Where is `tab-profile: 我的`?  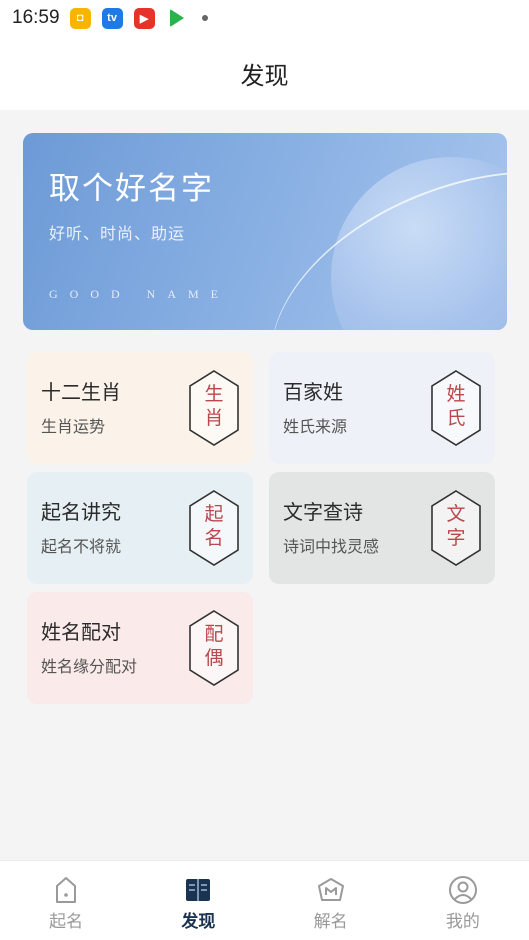
tab-profile: 我的 is located at coordinates (463, 900).